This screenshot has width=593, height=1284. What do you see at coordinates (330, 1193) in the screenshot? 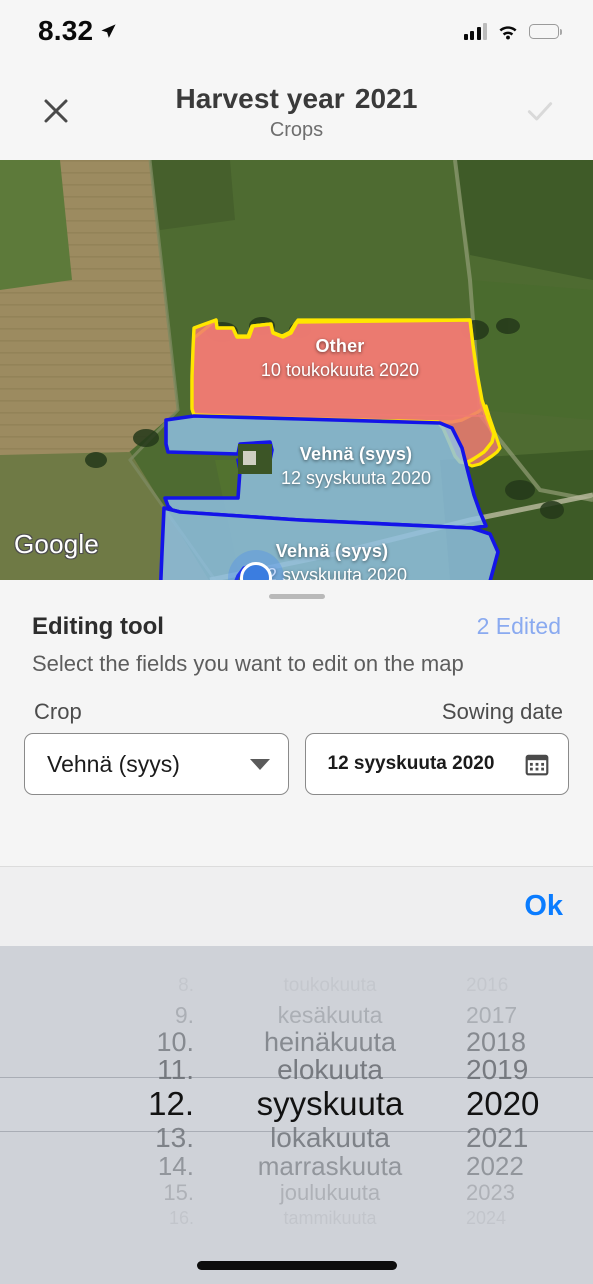
I see `picker-month: joulukuuta` at bounding box center [330, 1193].